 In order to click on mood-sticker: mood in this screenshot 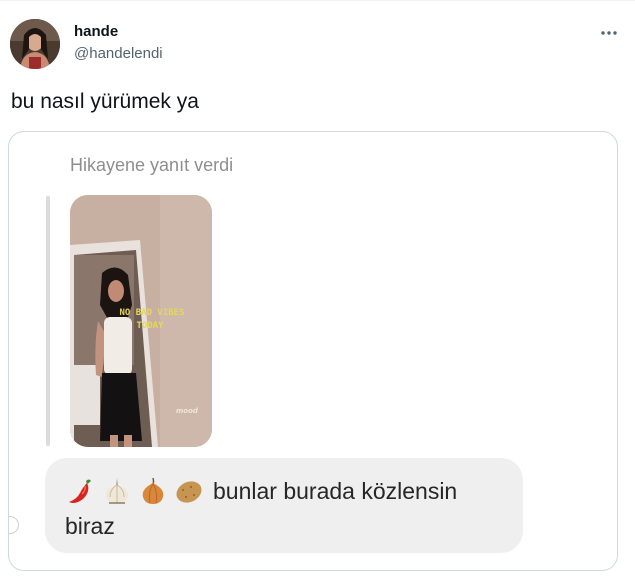, I will do `click(187, 411)`.